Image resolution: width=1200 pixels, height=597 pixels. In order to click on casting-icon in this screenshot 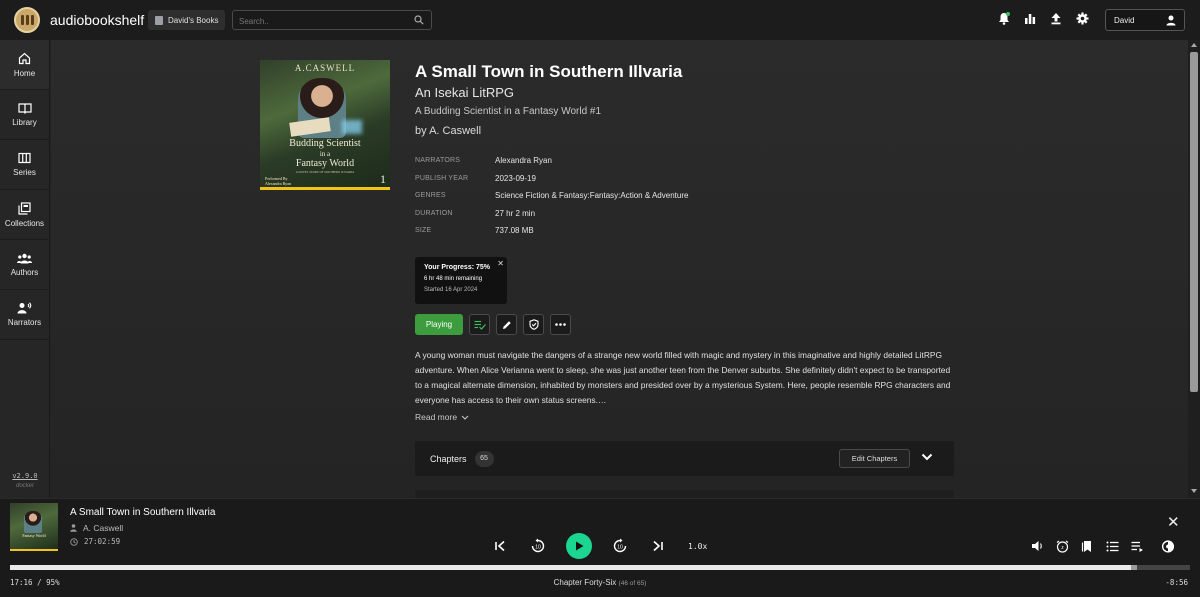, I will do `click(1168, 546)`.